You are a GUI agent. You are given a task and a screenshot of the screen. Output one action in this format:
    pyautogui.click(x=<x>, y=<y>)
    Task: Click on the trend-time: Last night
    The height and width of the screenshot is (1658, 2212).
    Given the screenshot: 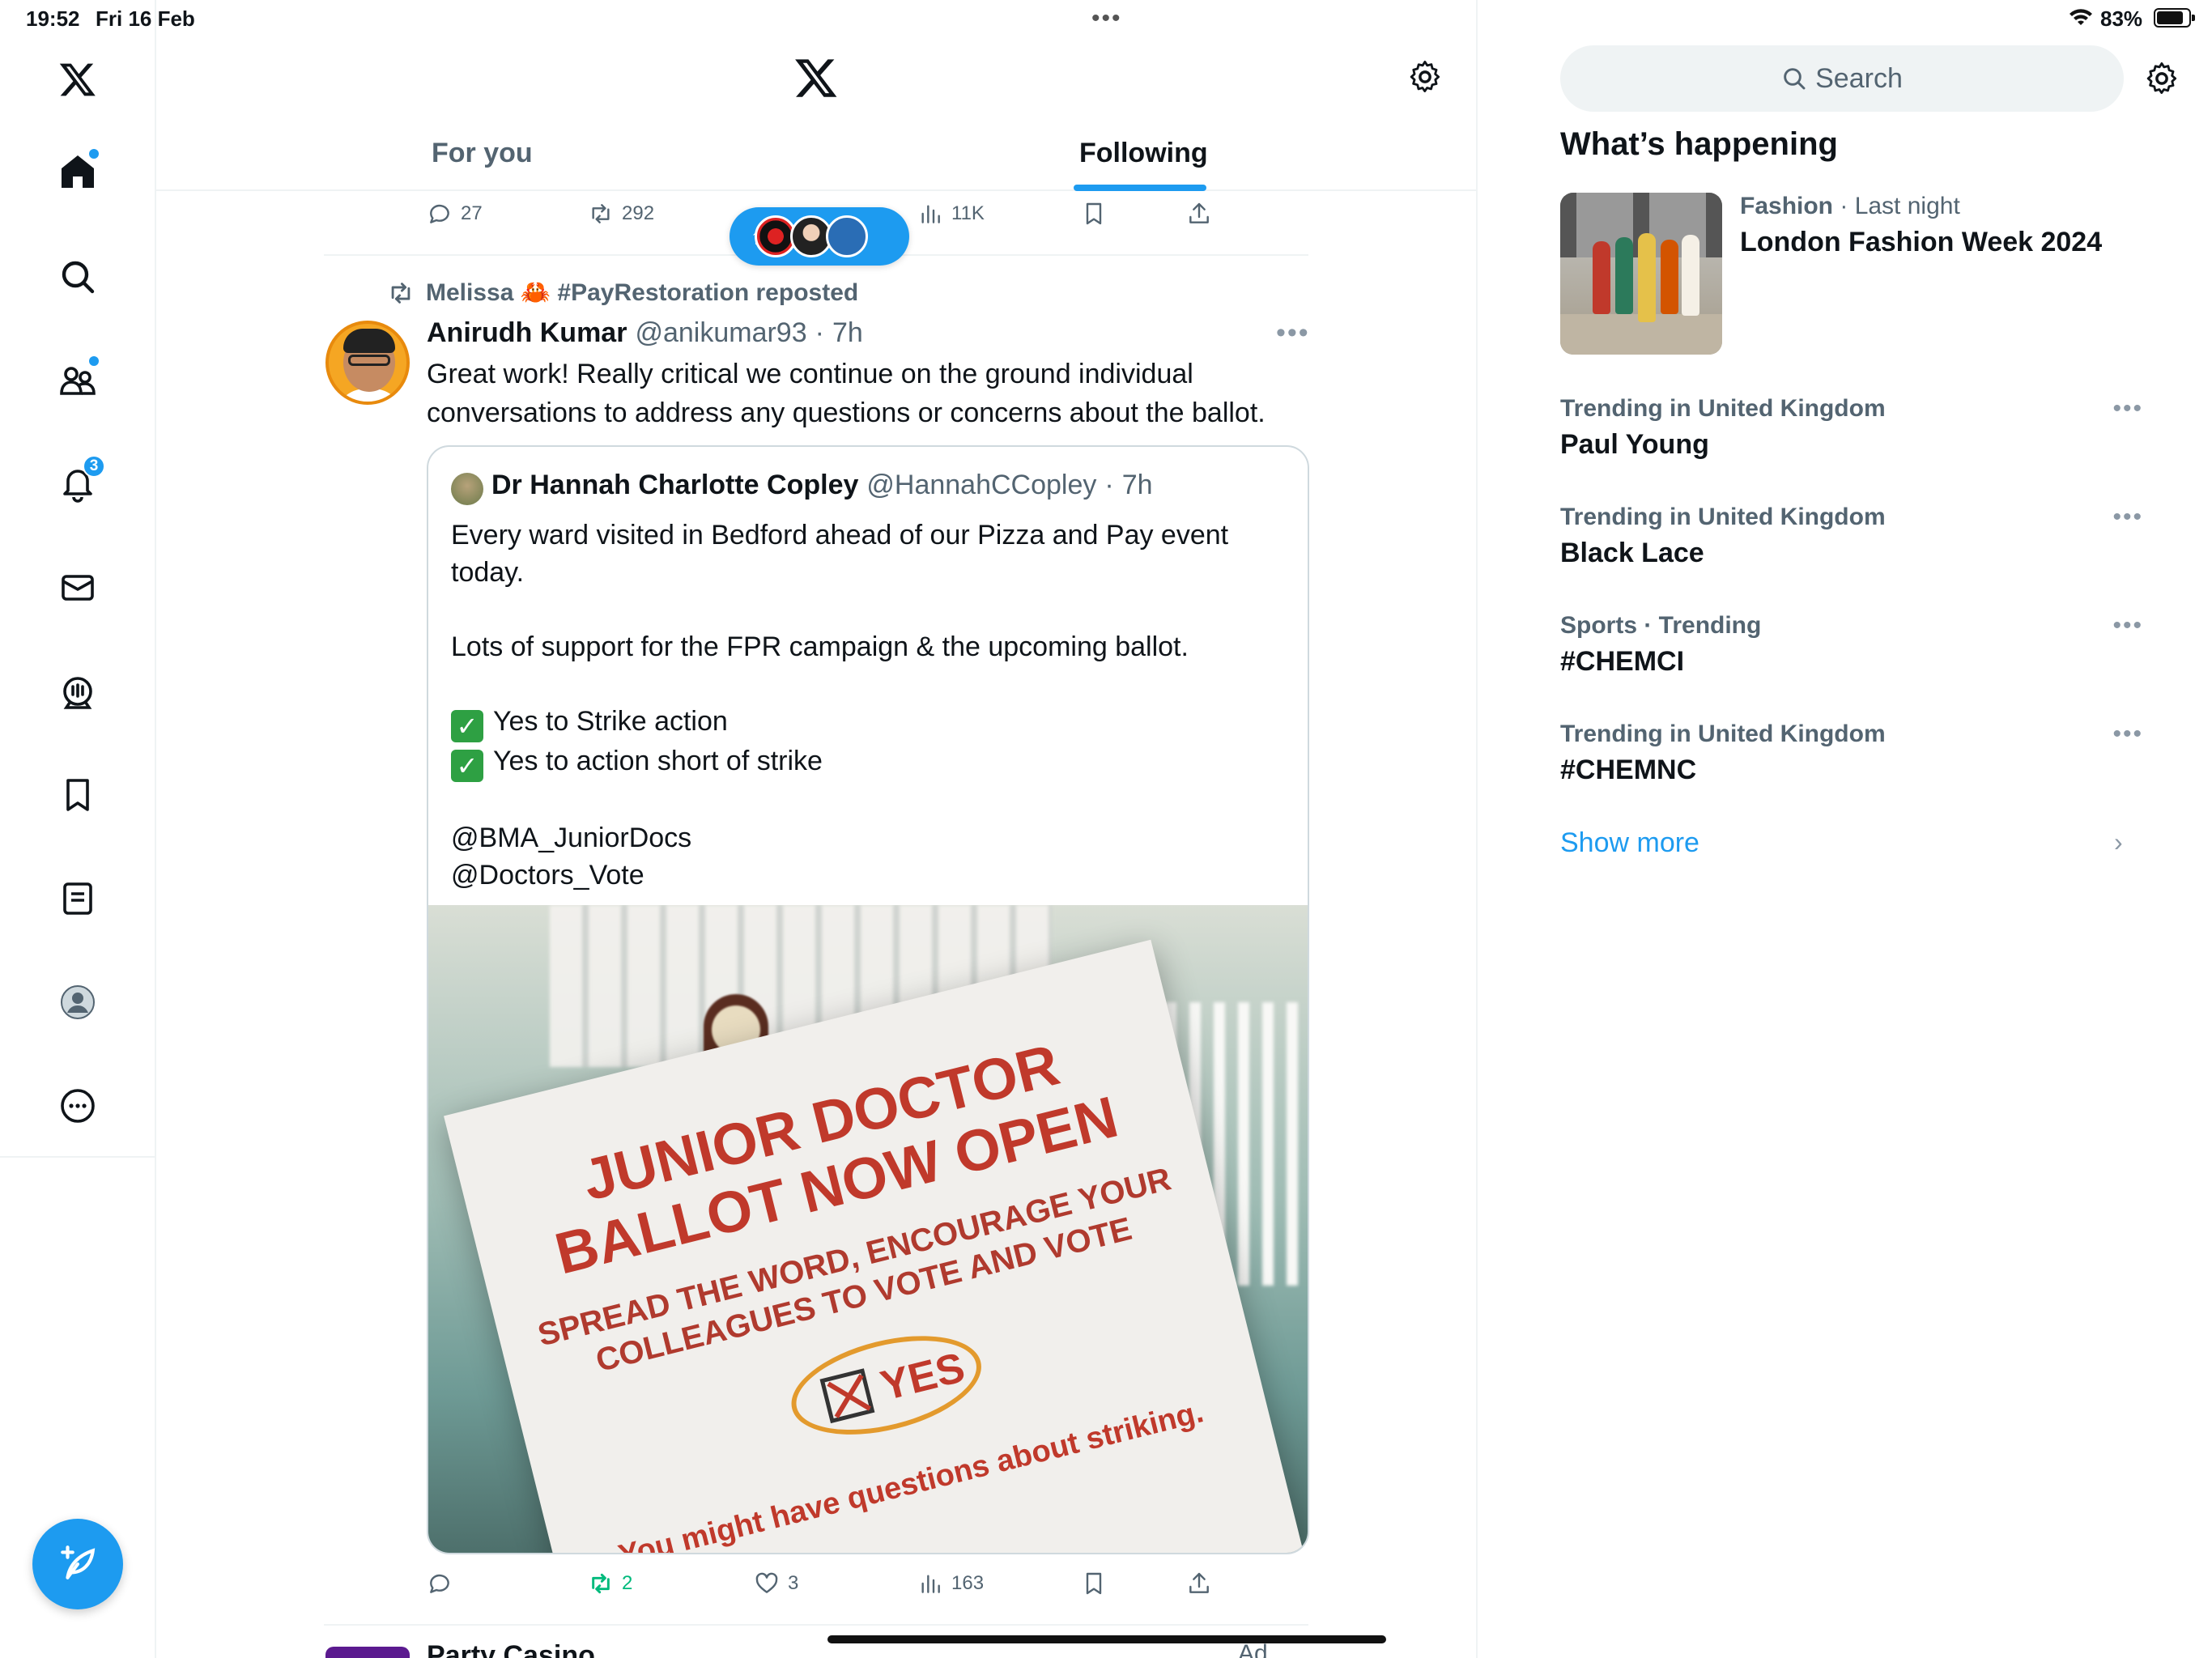 What is the action you would take?
    pyautogui.click(x=1907, y=206)
    